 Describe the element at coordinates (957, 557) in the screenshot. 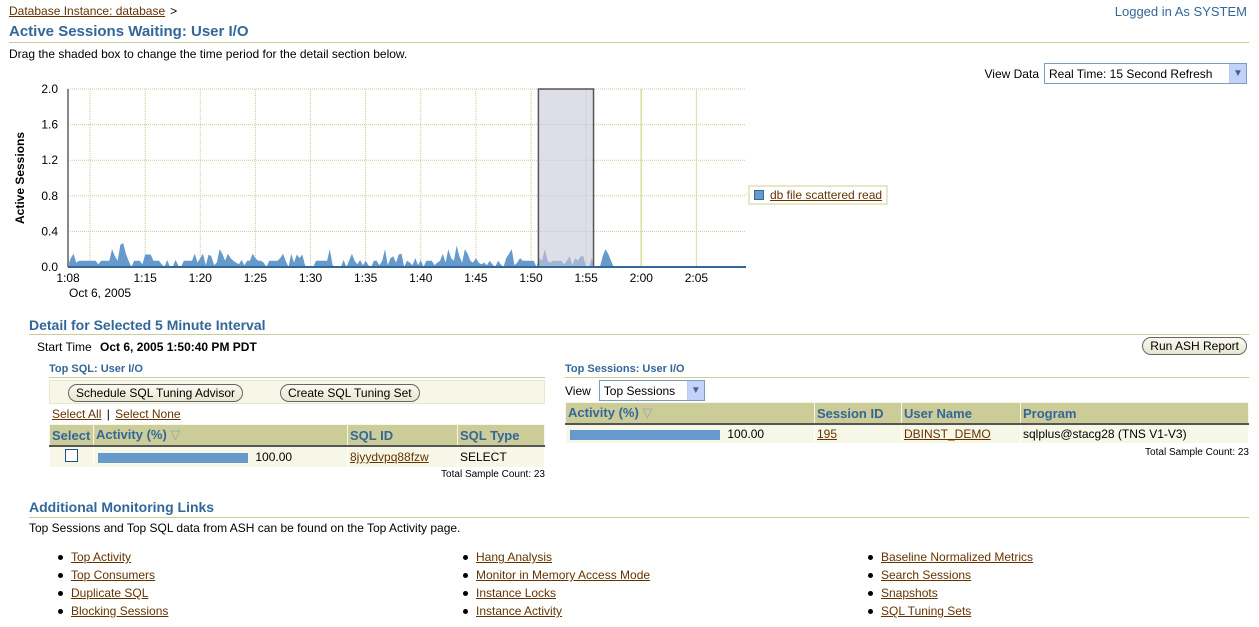

I see `baseline-normalized-metrics-link: Baseline Normalized Metrics` at that location.